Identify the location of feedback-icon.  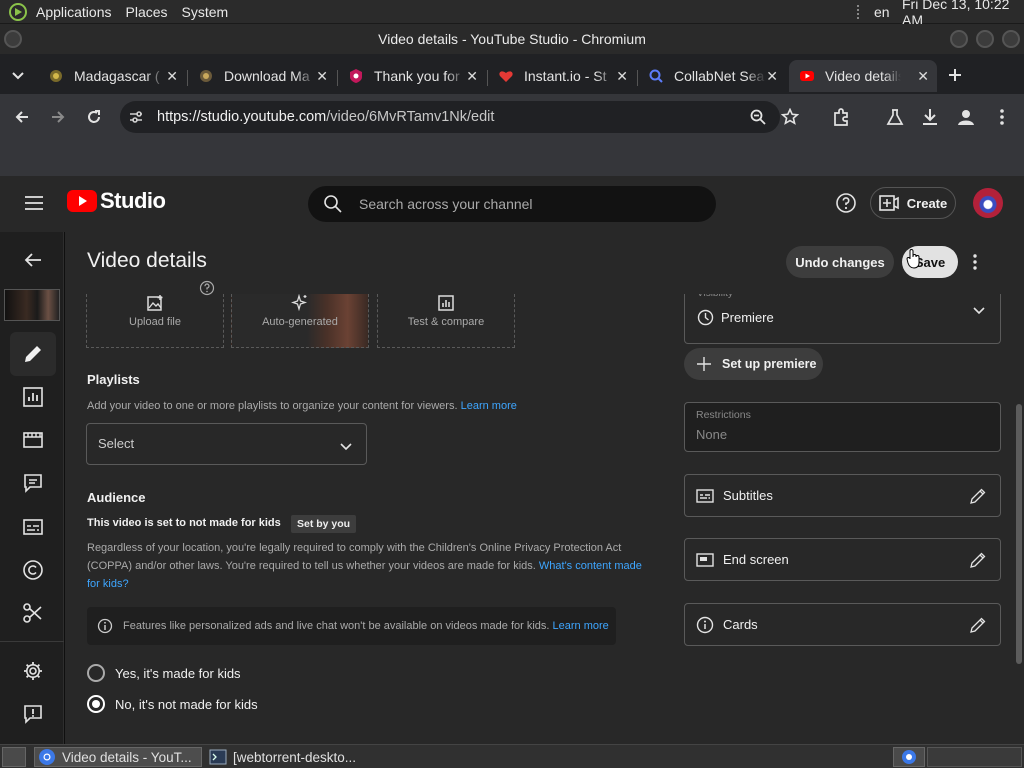
(33, 714).